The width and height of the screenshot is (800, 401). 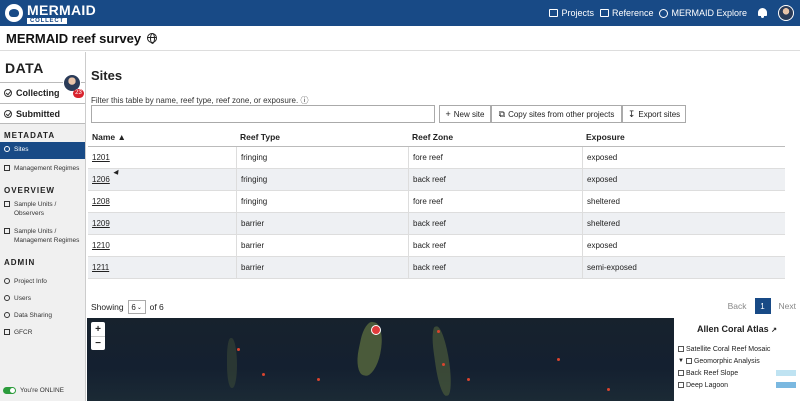 I want to click on clipboard-icon, so click(x=7, y=168).